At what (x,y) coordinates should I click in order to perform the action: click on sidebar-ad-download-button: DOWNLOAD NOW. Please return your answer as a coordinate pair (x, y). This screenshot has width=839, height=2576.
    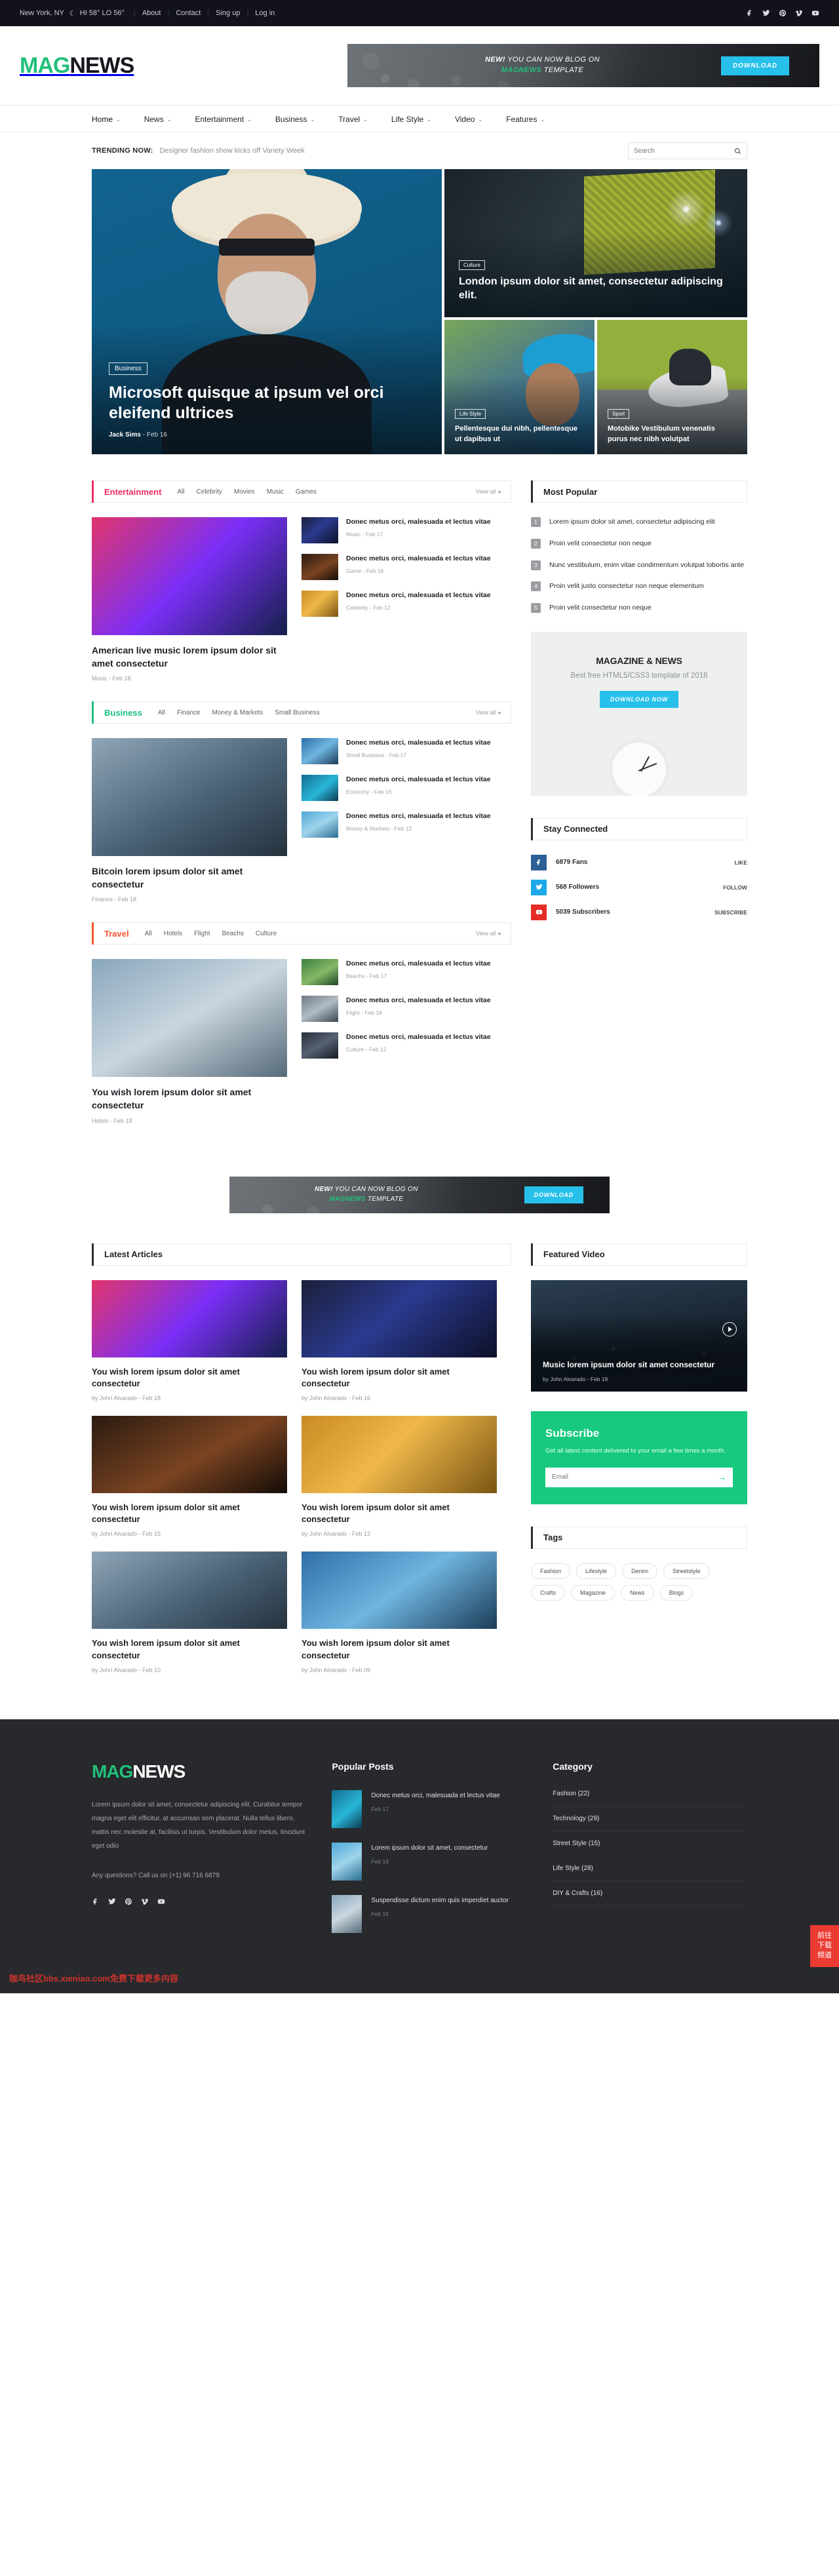
    Looking at the image, I should click on (639, 699).